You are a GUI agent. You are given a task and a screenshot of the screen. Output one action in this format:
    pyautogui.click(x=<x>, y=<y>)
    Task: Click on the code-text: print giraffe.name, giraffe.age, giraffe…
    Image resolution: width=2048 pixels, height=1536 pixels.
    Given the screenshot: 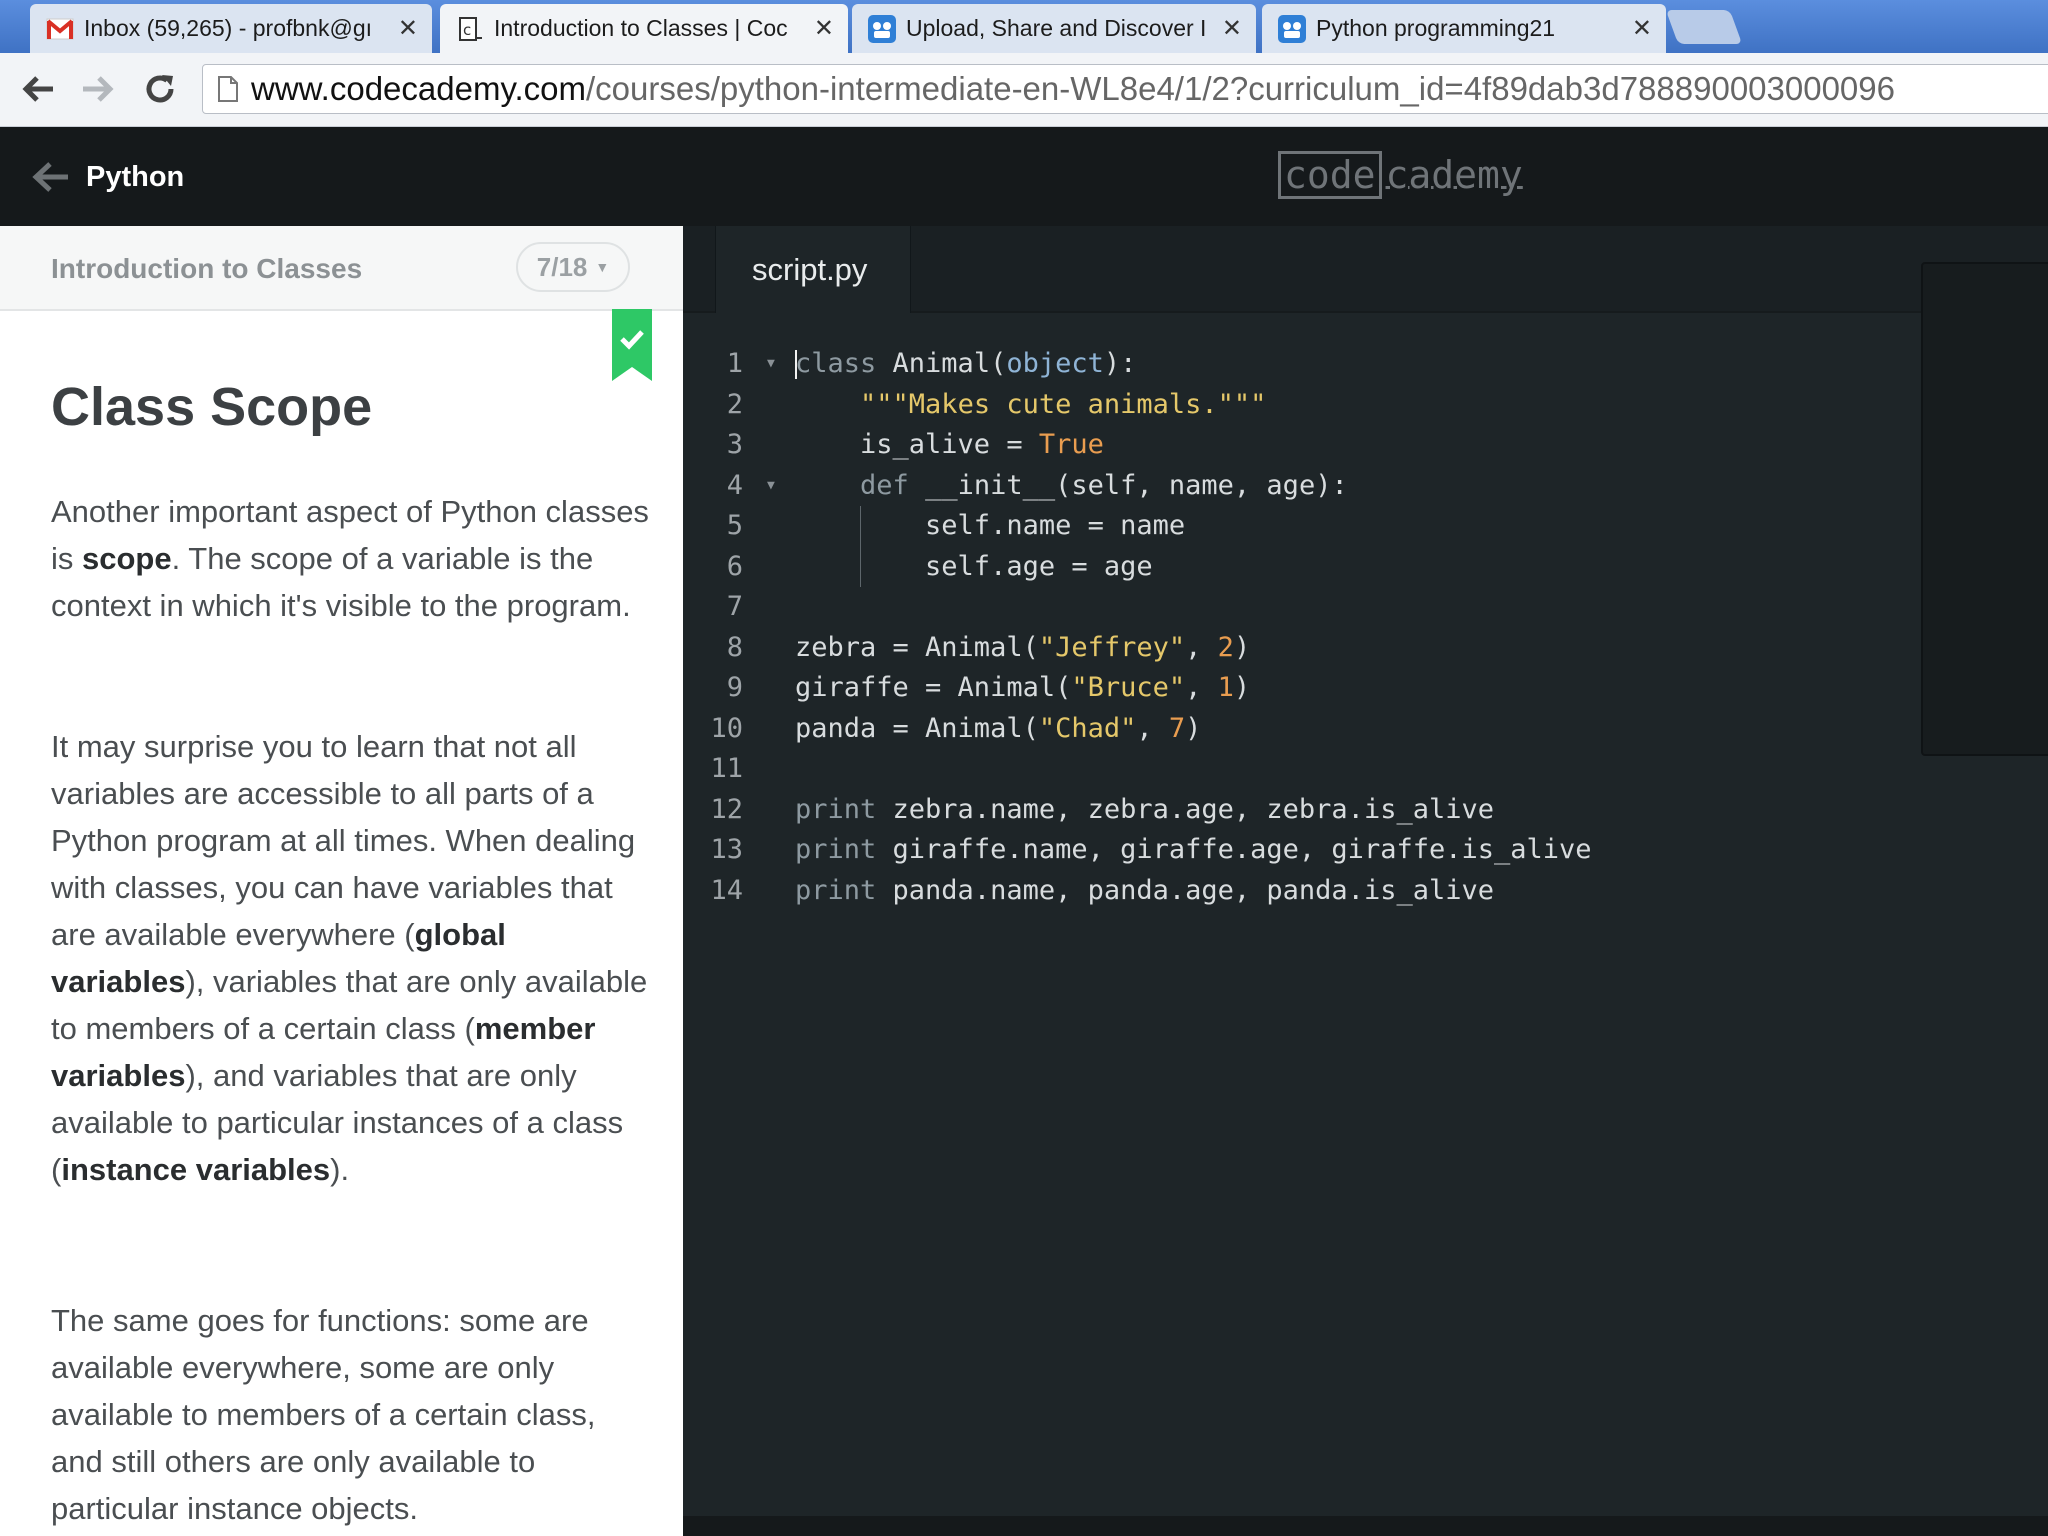 What is the action you would take?
    pyautogui.click(x=1193, y=849)
    